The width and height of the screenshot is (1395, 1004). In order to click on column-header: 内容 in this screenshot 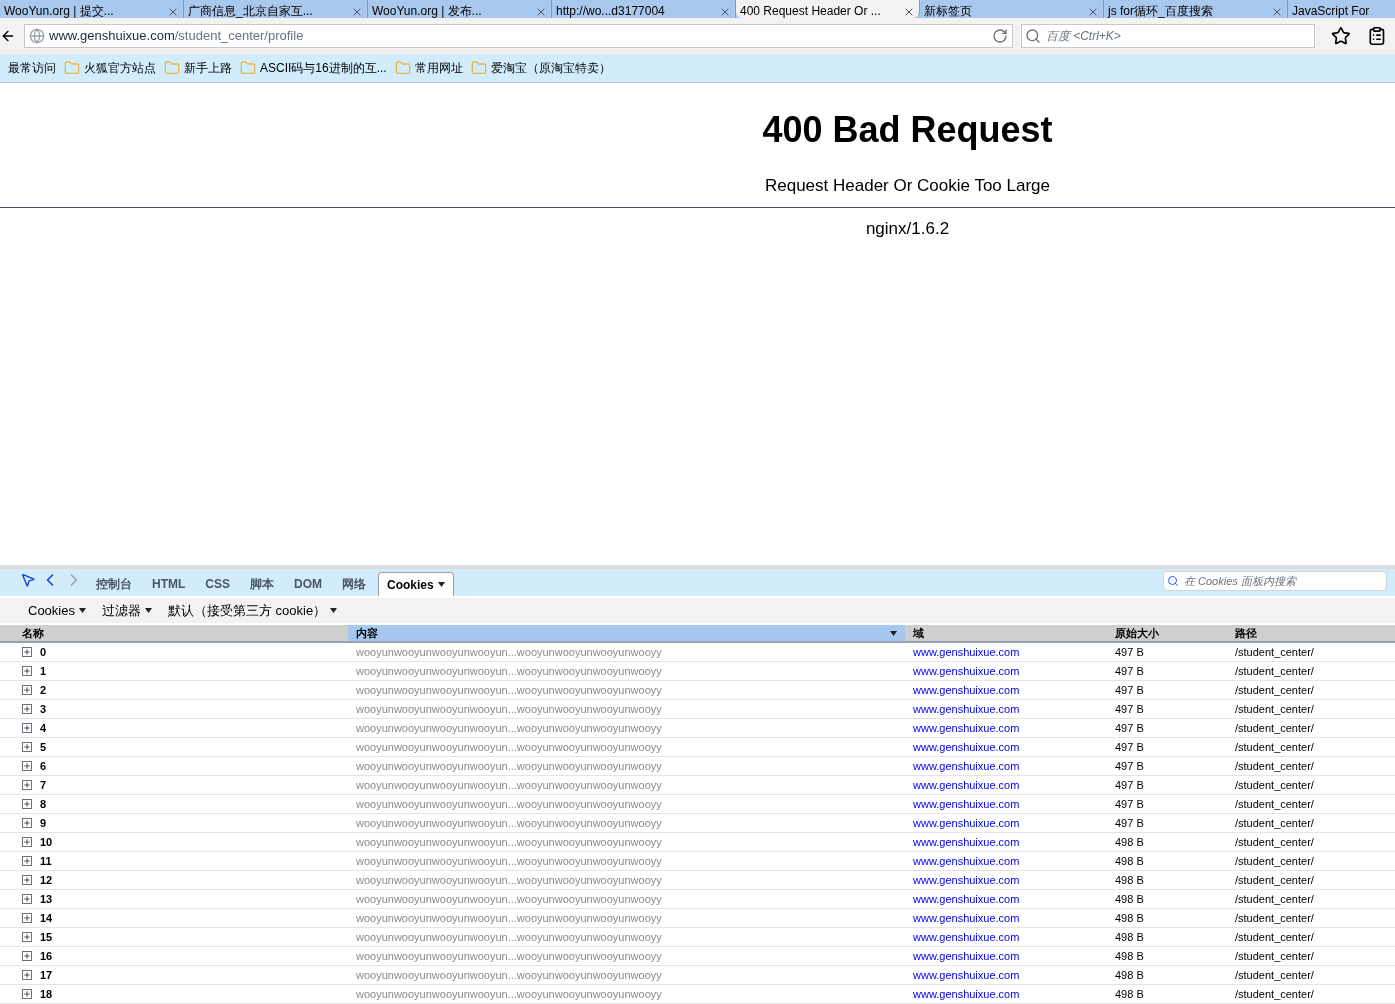, I will do `click(626, 633)`.